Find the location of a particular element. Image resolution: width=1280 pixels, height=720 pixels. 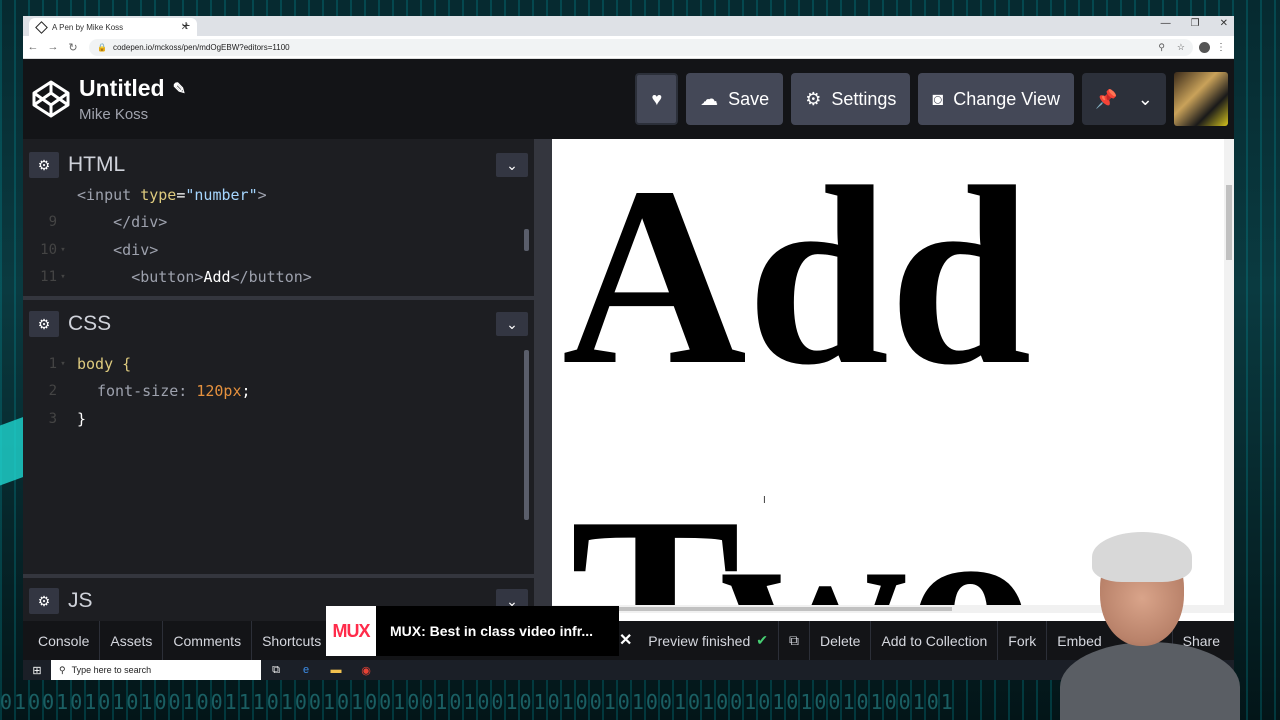

open-external-icon: ⧉ is located at coordinates (793, 640).